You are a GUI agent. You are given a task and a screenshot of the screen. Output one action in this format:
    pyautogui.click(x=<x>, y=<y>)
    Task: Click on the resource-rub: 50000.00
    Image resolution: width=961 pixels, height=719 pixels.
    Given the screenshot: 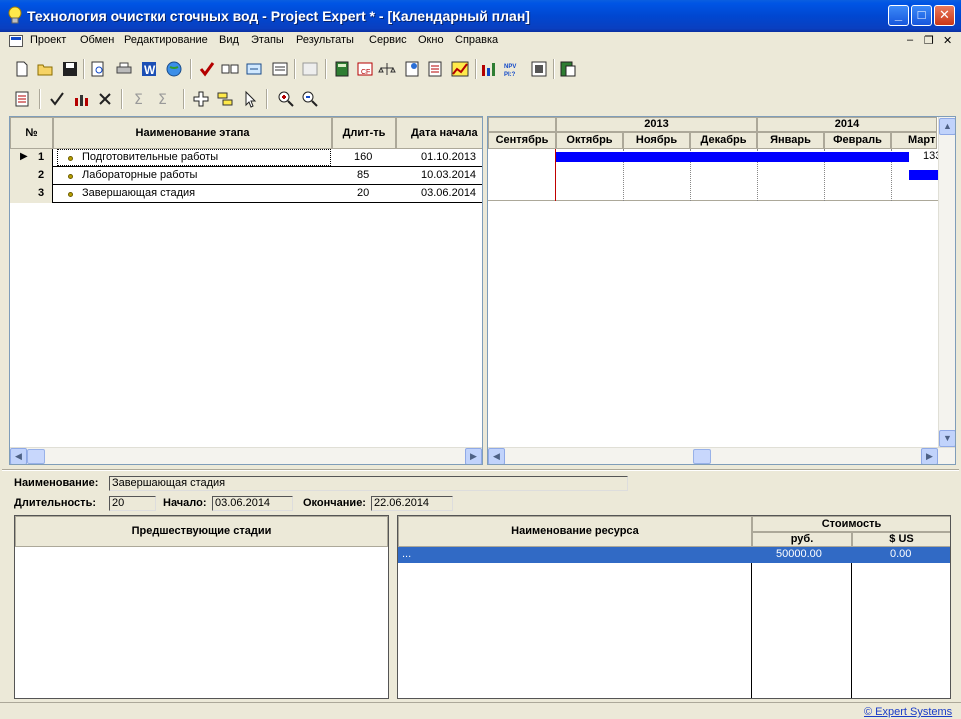 What is the action you would take?
    pyautogui.click(x=799, y=554)
    